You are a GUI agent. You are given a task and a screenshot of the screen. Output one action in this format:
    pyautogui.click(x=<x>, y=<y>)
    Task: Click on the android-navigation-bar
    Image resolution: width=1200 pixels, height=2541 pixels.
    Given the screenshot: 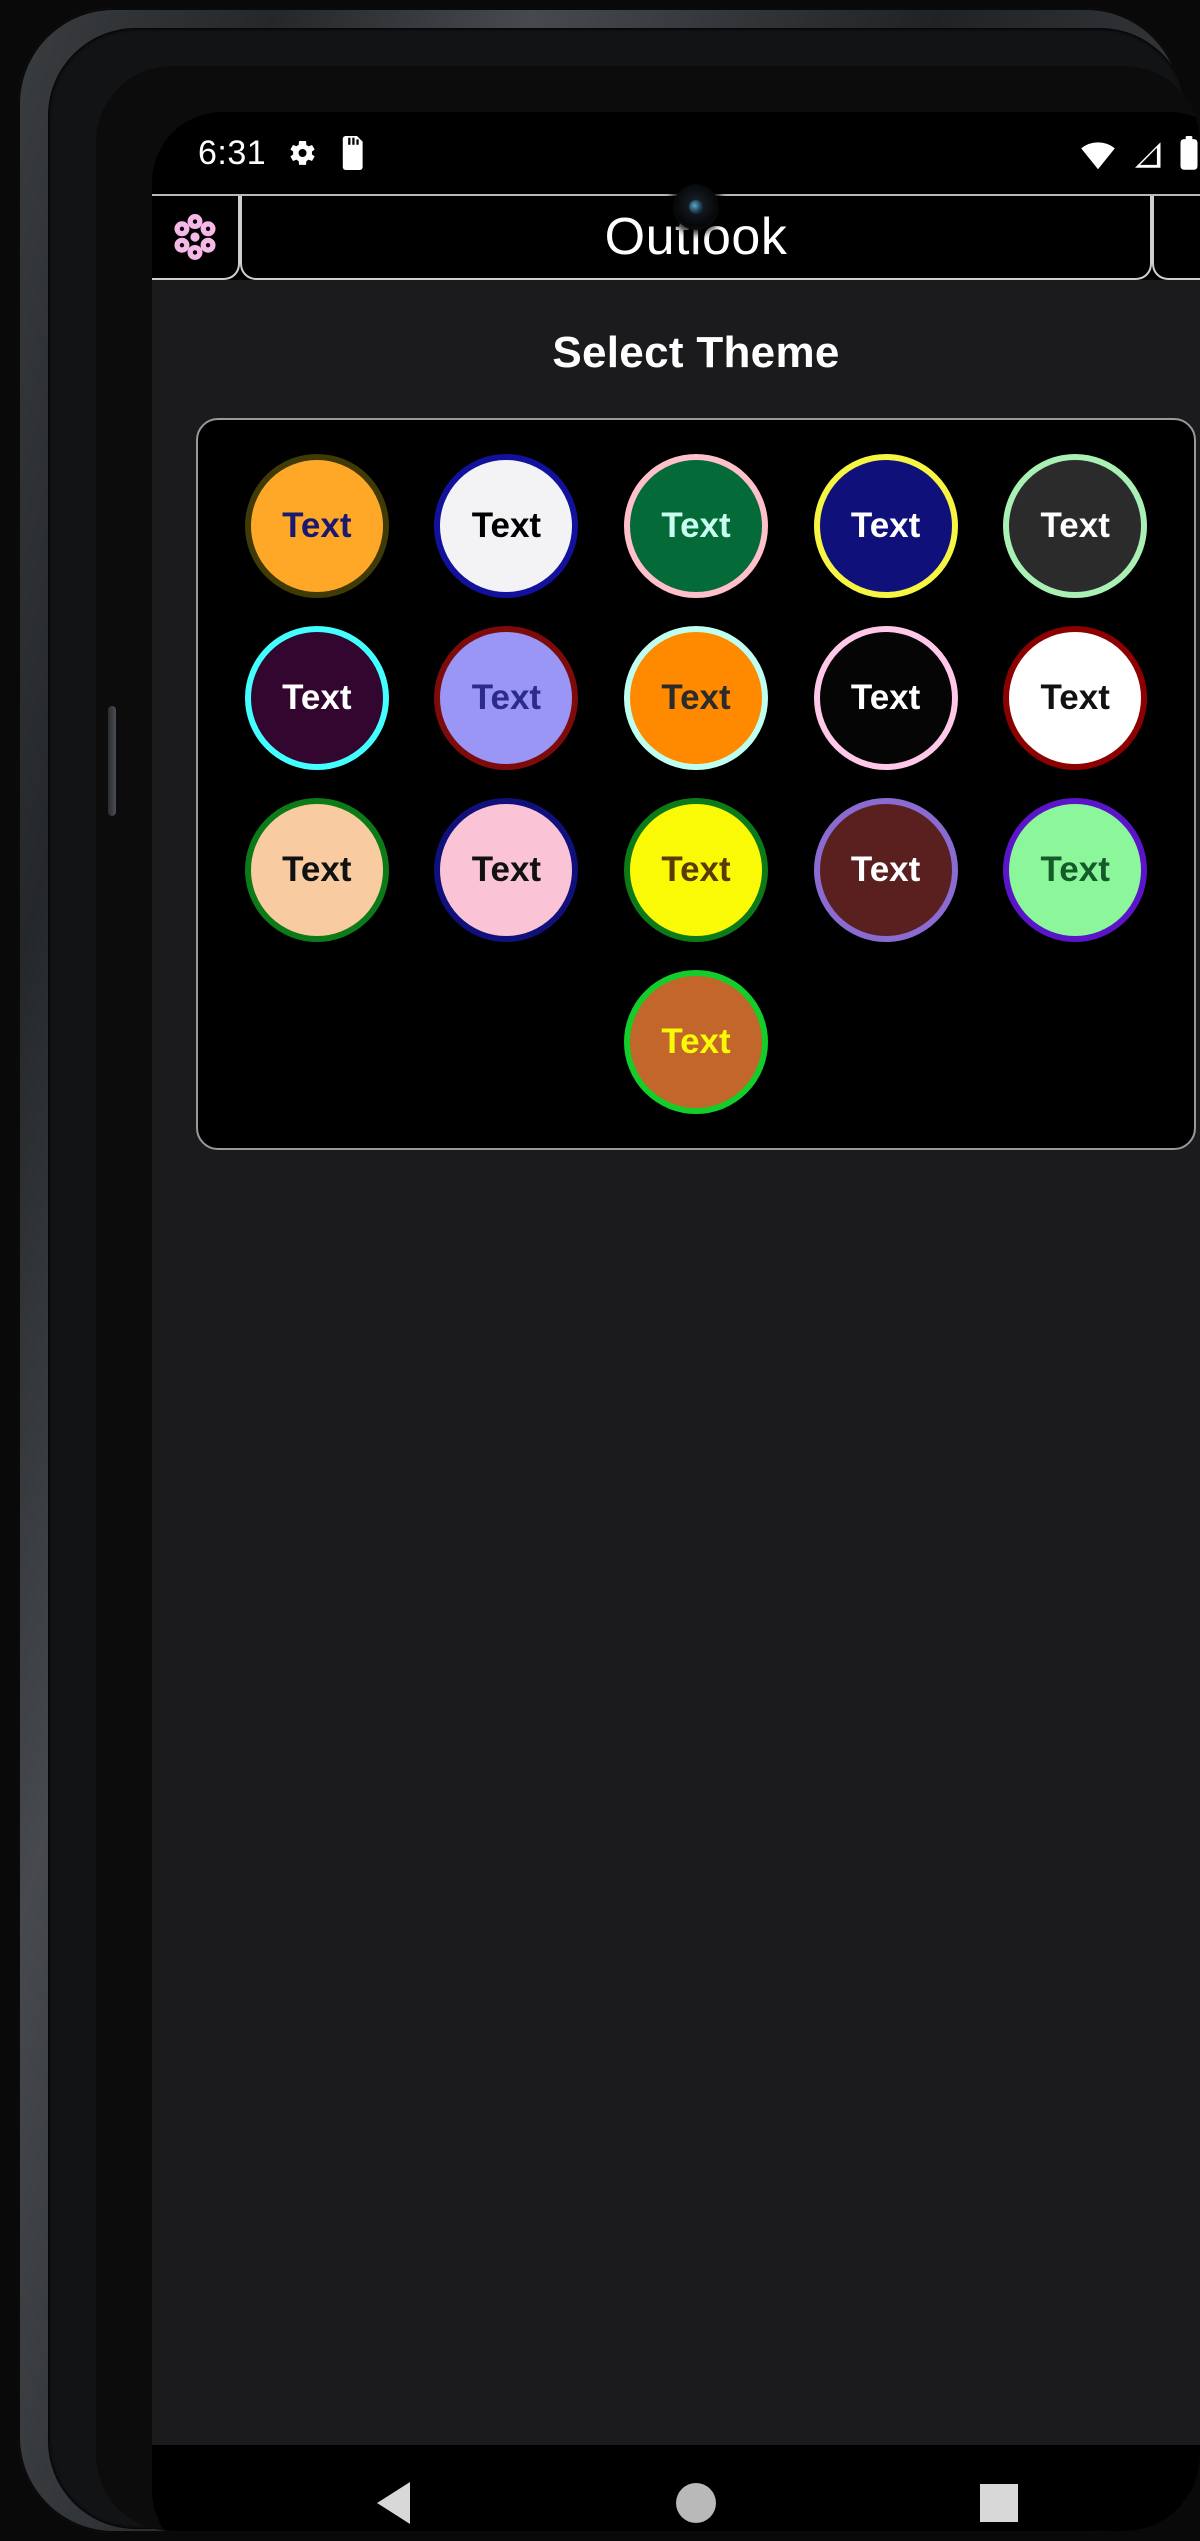 What is the action you would take?
    pyautogui.click(x=676, y=2488)
    